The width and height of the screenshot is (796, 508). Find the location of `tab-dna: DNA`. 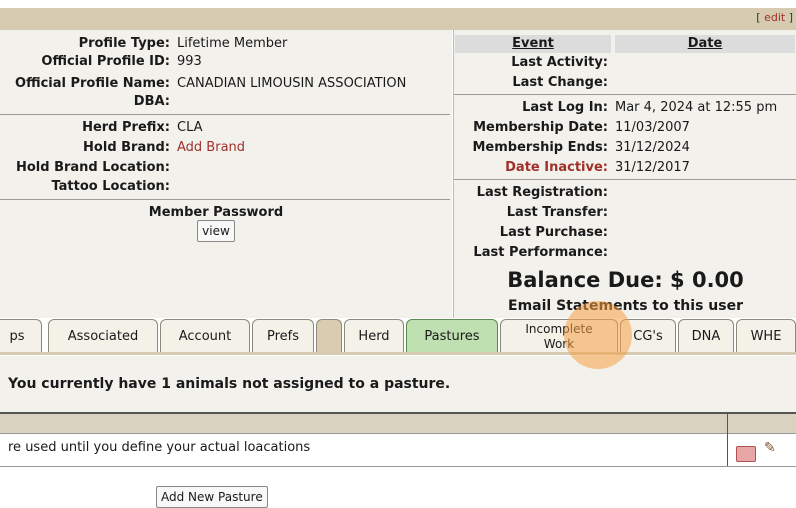

tab-dna: DNA is located at coordinates (706, 335).